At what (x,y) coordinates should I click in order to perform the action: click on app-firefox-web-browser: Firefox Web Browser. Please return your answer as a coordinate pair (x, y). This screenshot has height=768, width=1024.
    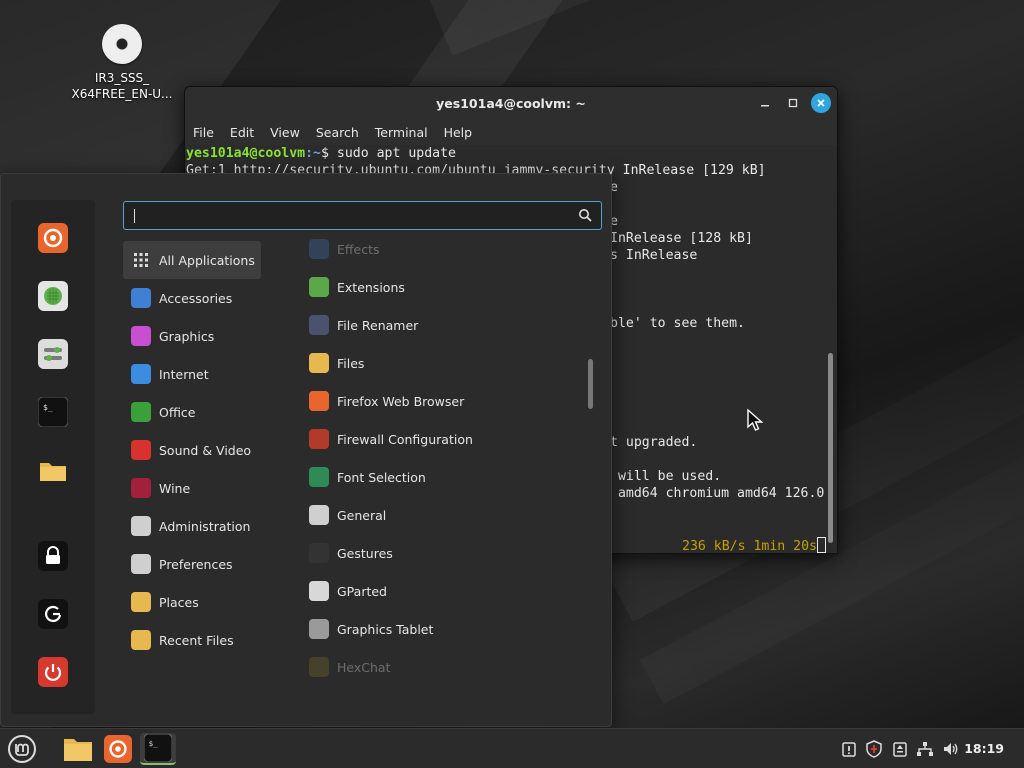
    Looking at the image, I should click on (441, 401).